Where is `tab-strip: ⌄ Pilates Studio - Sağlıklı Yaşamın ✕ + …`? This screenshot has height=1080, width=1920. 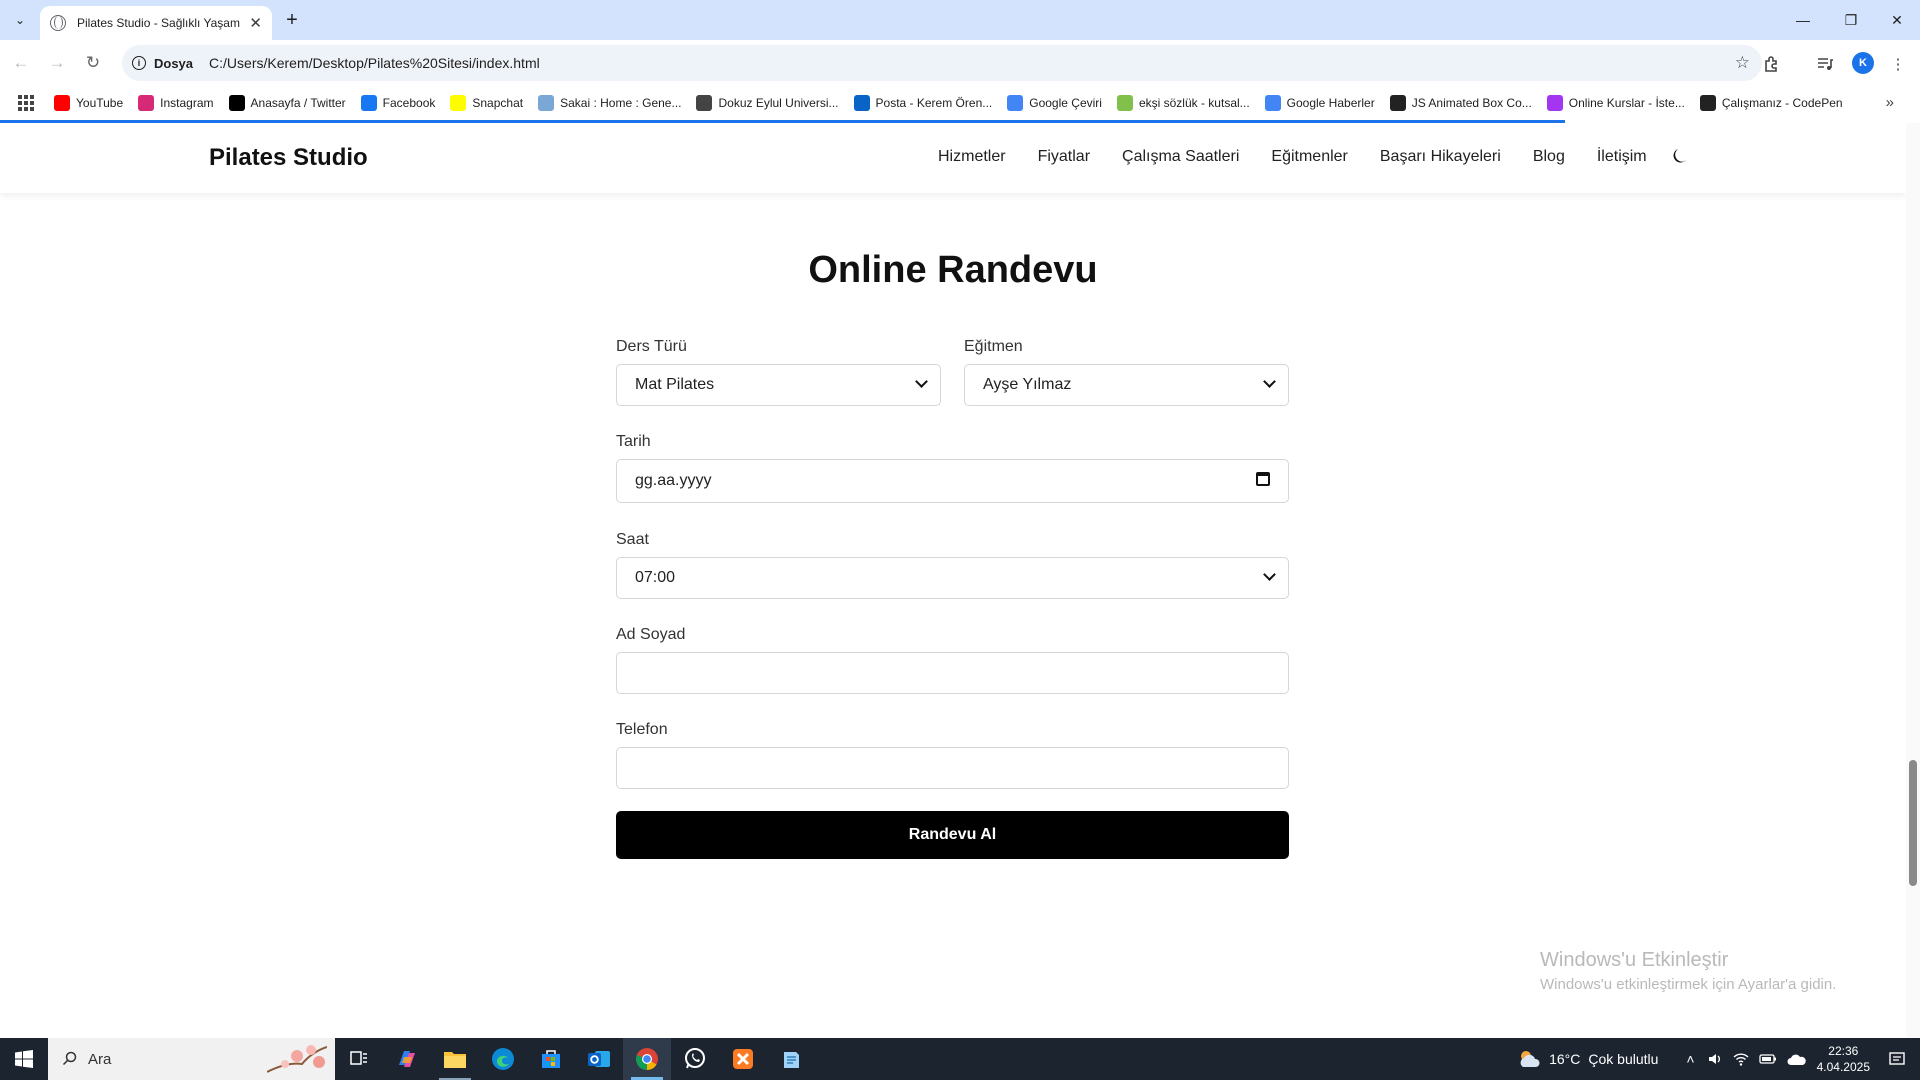
tab-strip: ⌄ Pilates Studio - Sağlıklı Yaşamın ✕ + … is located at coordinates (960, 20).